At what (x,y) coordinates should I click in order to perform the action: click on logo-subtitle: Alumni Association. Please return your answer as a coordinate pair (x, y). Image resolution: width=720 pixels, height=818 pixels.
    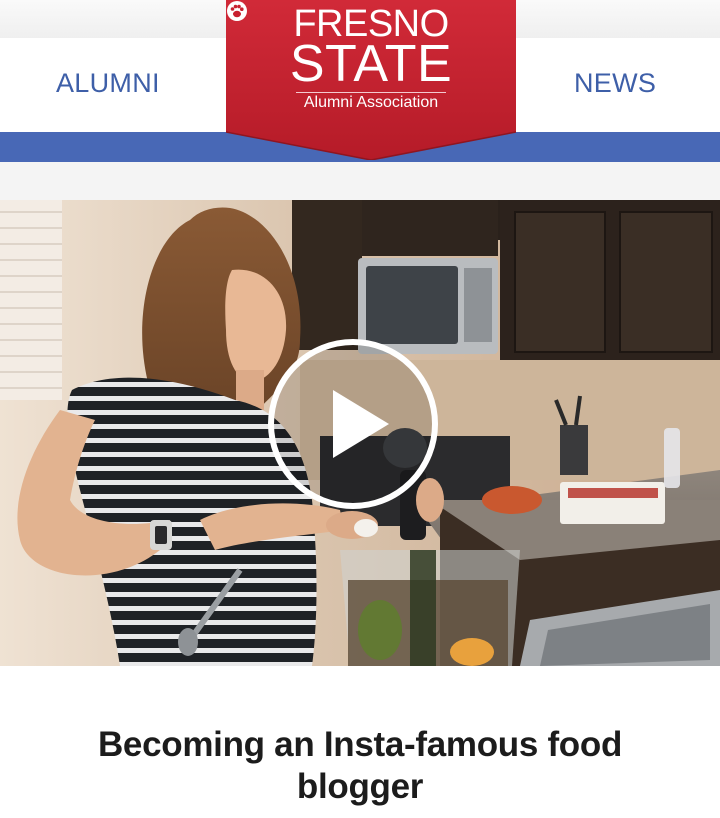
    Looking at the image, I should click on (371, 102).